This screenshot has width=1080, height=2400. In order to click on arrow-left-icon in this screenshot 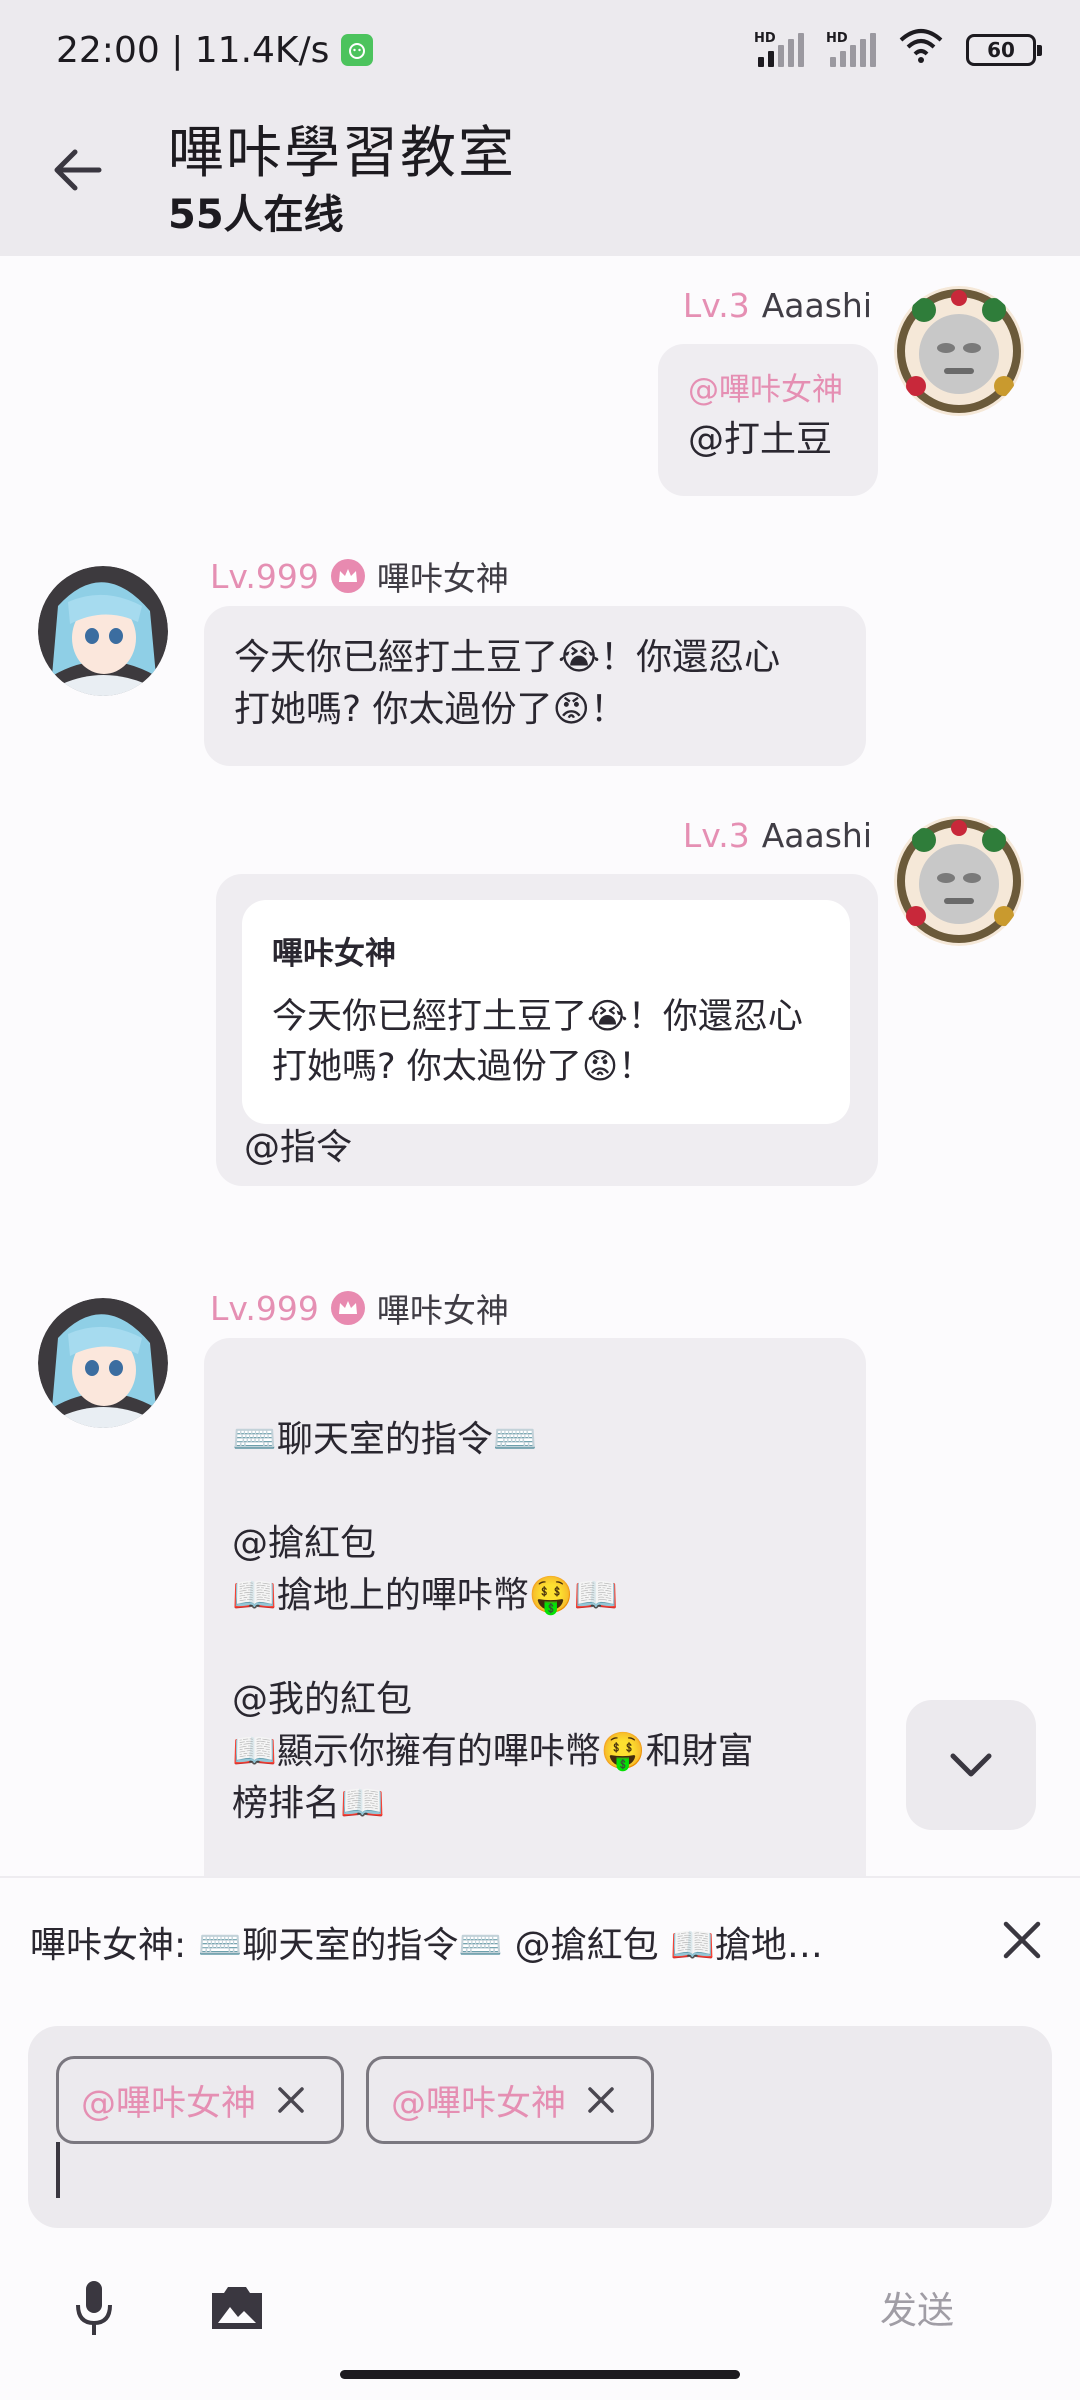, I will do `click(78, 170)`.